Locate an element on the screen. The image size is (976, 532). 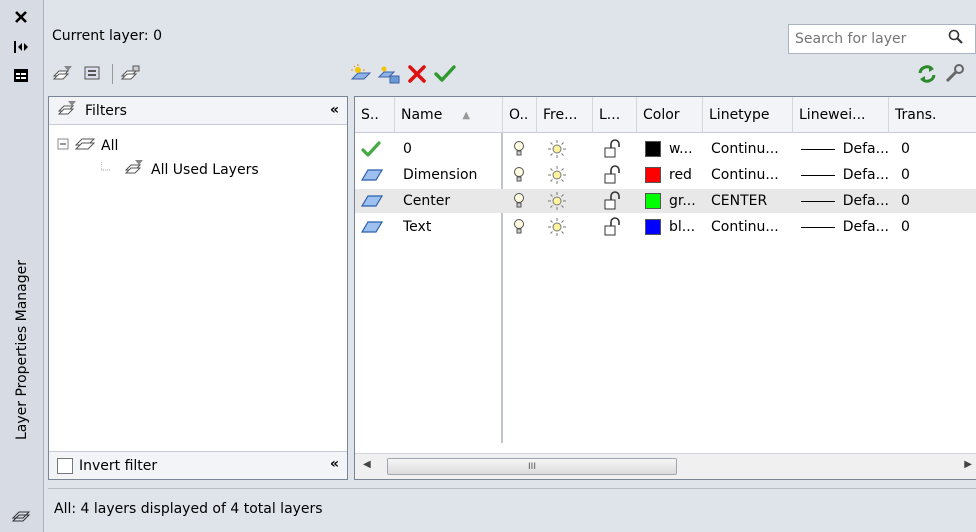
close-icon is located at coordinates (21, 17).